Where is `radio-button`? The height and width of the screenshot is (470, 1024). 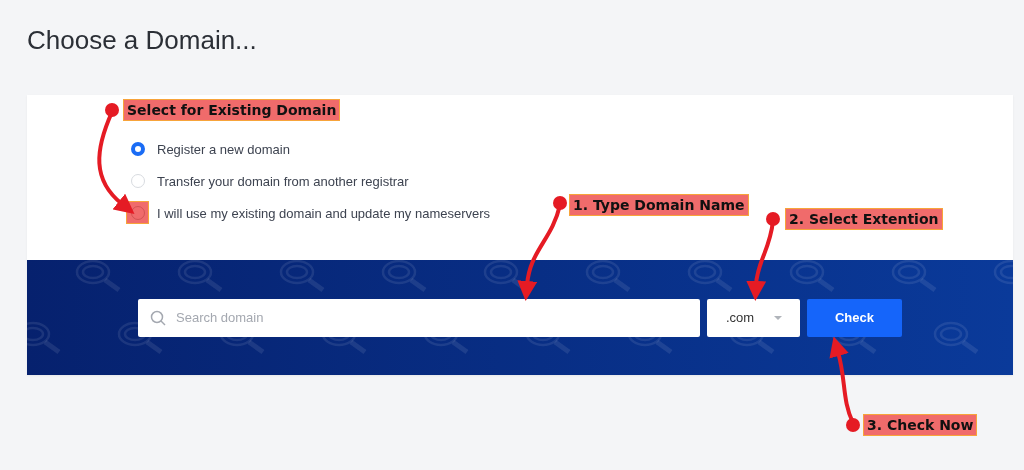
radio-button is located at coordinates (138, 149).